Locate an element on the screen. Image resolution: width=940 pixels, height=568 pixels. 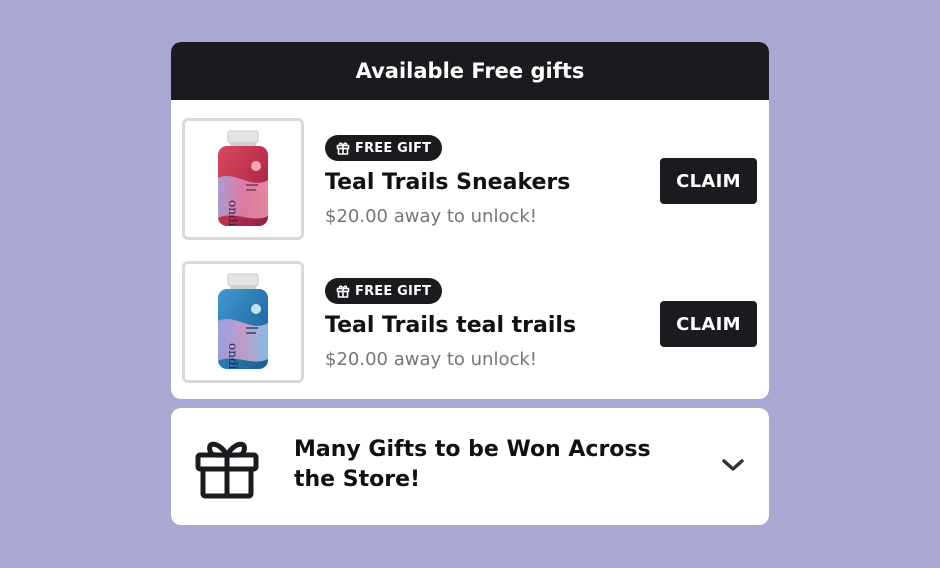
panel-header: Available Free gifts is located at coordinates (470, 71).